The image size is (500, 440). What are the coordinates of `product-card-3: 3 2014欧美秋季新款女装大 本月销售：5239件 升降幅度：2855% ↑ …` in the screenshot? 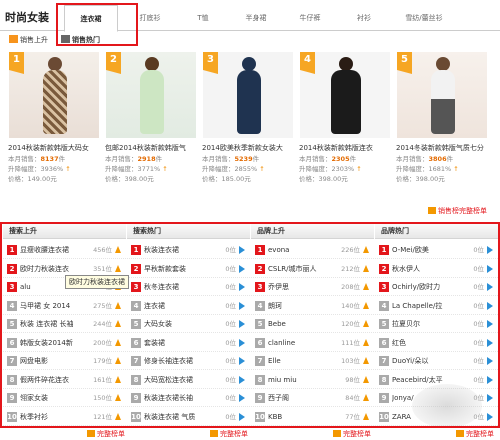 It's located at (250, 118).